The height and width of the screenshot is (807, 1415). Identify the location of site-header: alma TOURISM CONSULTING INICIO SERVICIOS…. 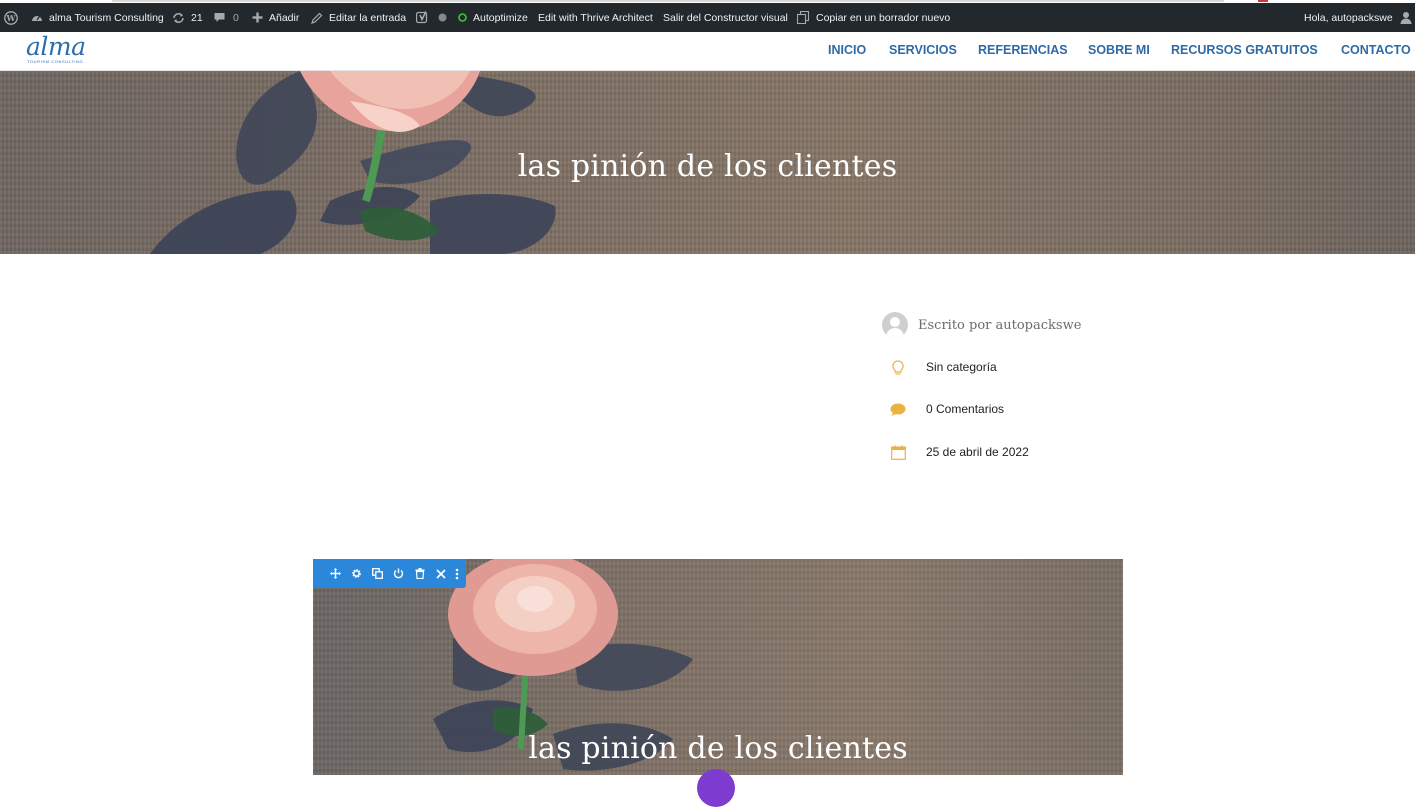
(707, 51).